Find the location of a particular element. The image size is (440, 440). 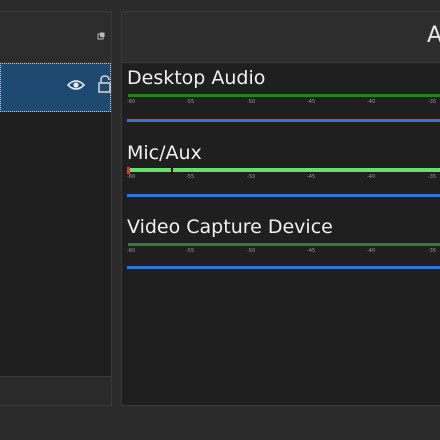

mixer-channel-mic-aux: Mic/Aux -60 -55 -50 -45 -40 -35 is located at coordinates (283, 169).